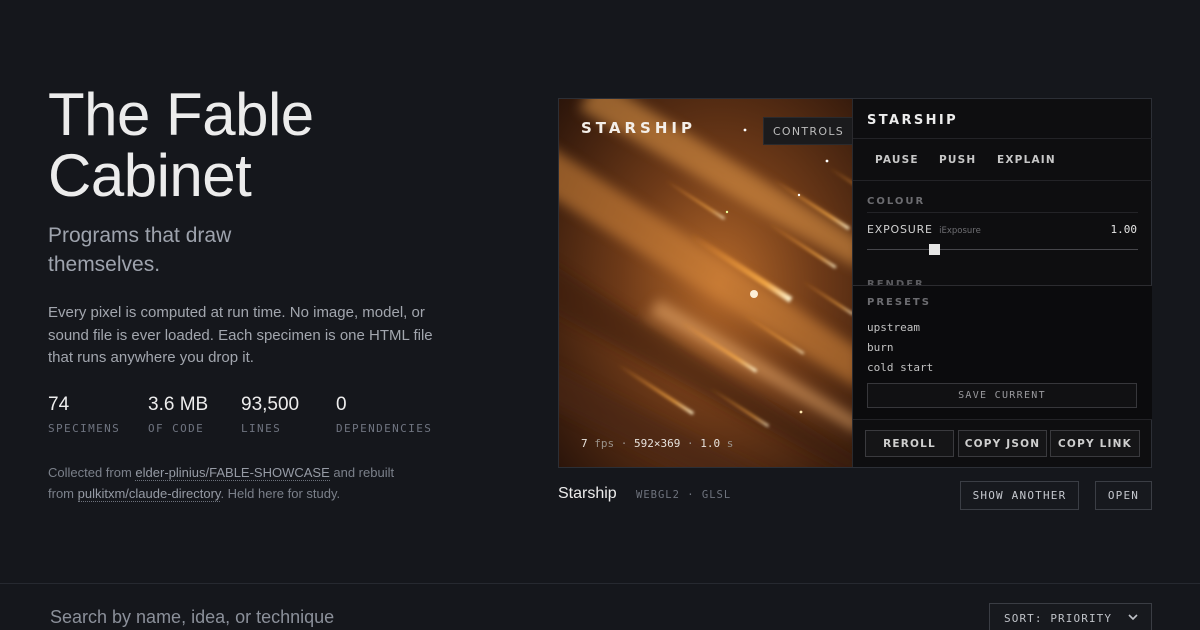 The image size is (1200, 630). I want to click on stat-value: 0, so click(341, 404).